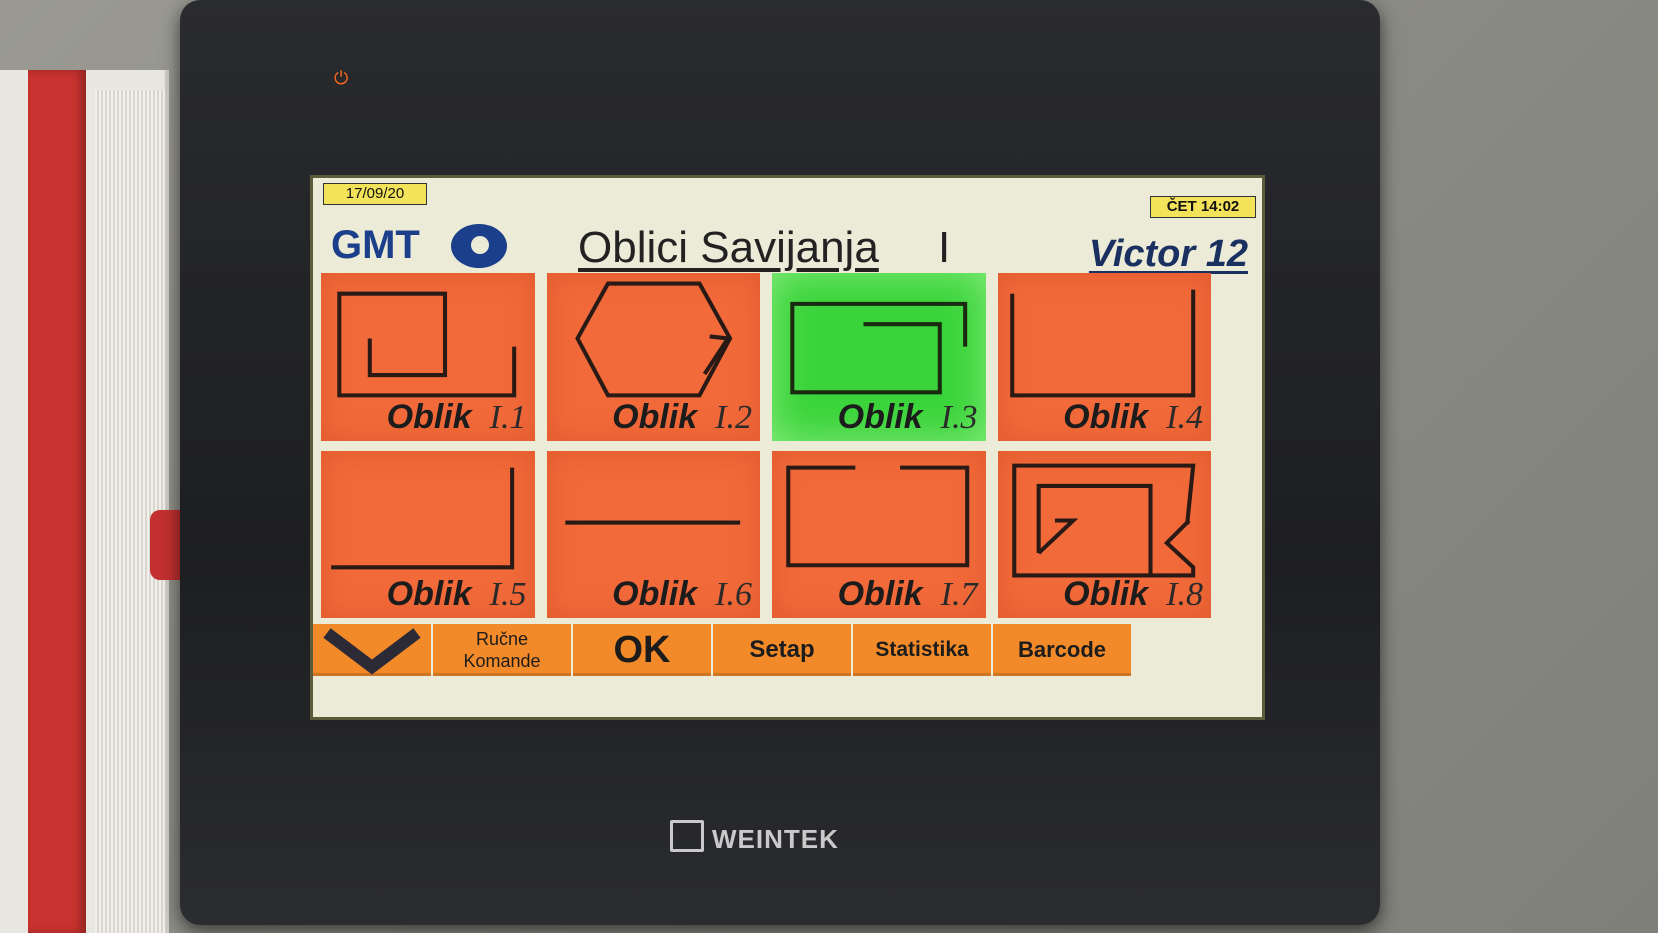  I want to click on tile-label: Oblik I.7, so click(907, 594).